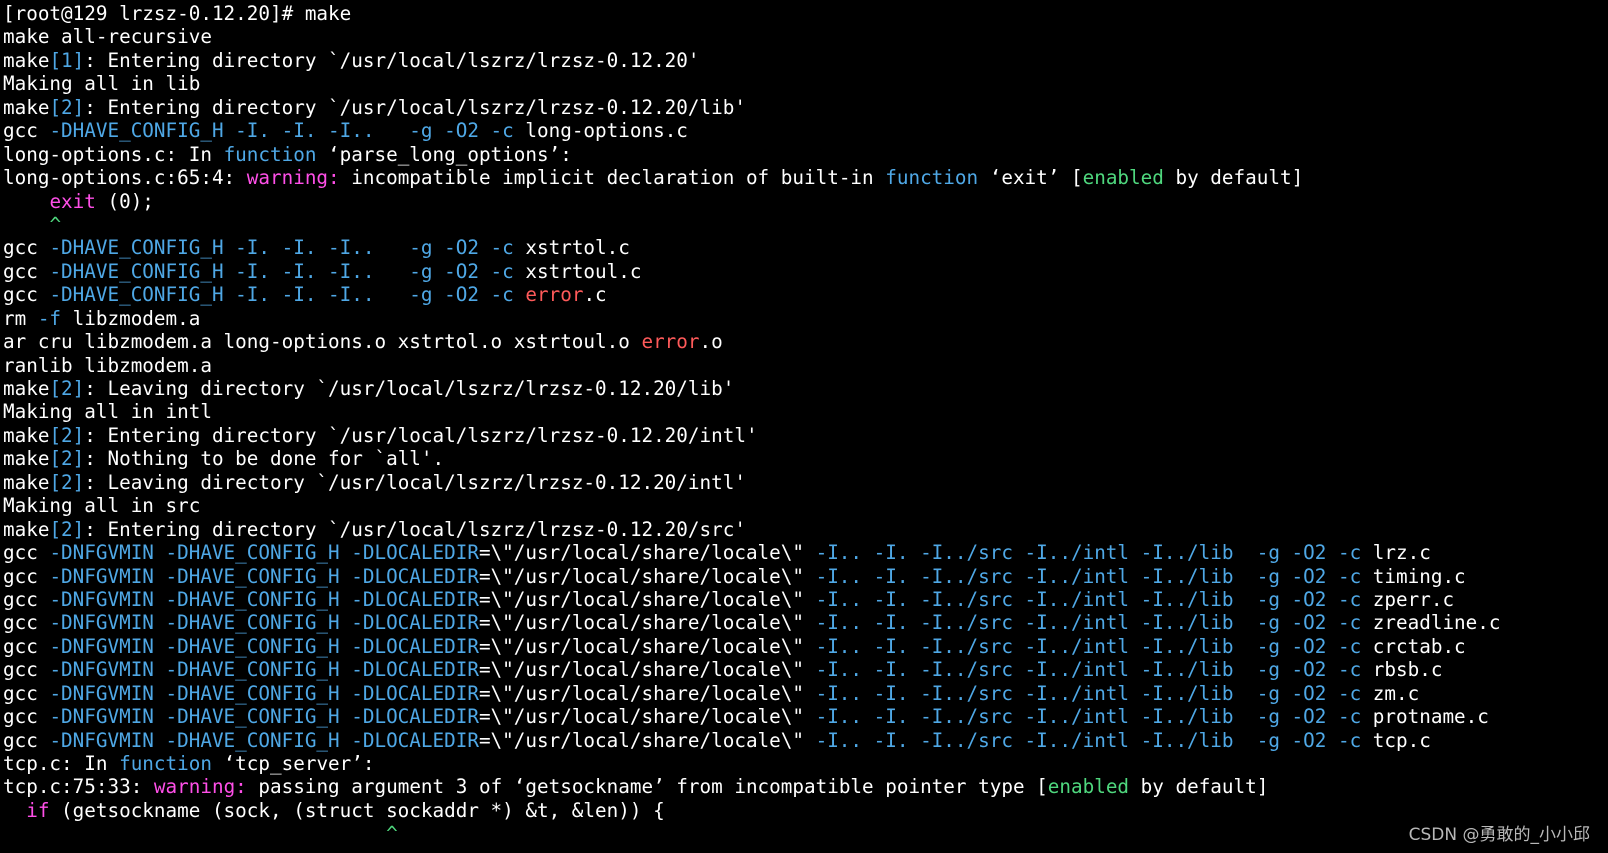  Describe the element at coordinates (1390, 693) in the screenshot. I see `terminal-segment: zm.c` at that location.